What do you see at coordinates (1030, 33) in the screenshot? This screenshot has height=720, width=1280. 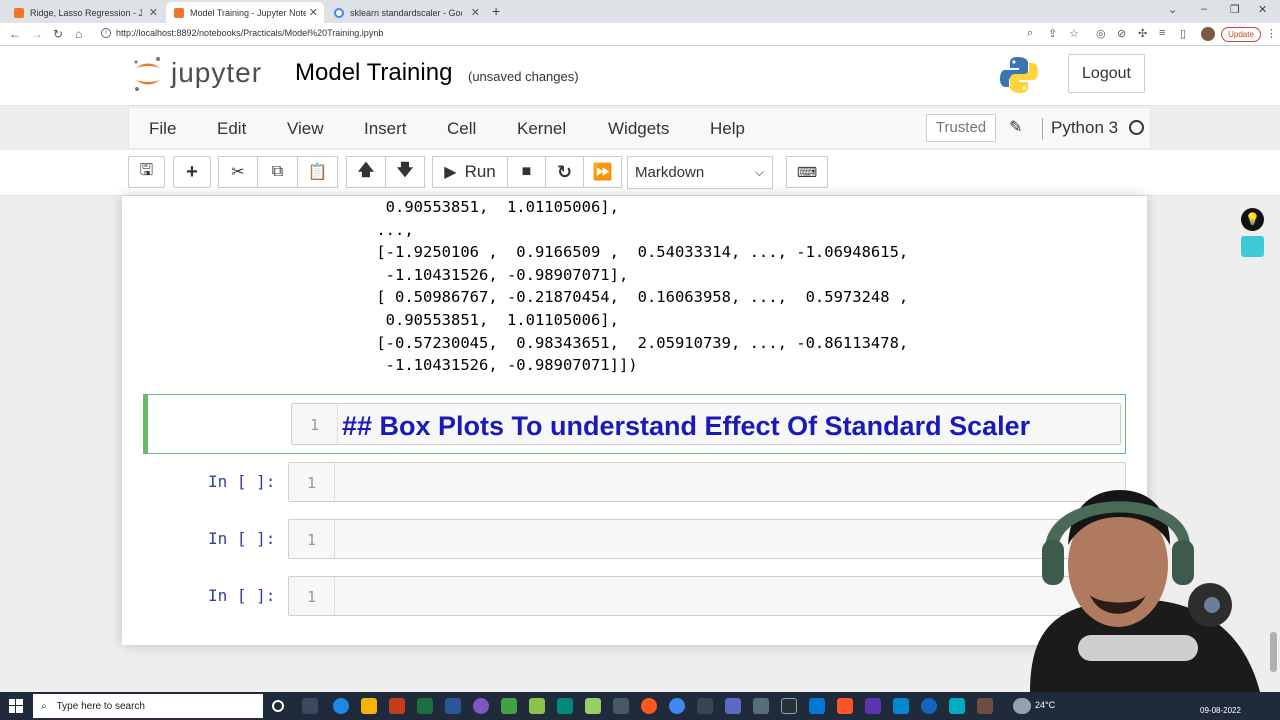 I see `zoom-icon: ⌕` at bounding box center [1030, 33].